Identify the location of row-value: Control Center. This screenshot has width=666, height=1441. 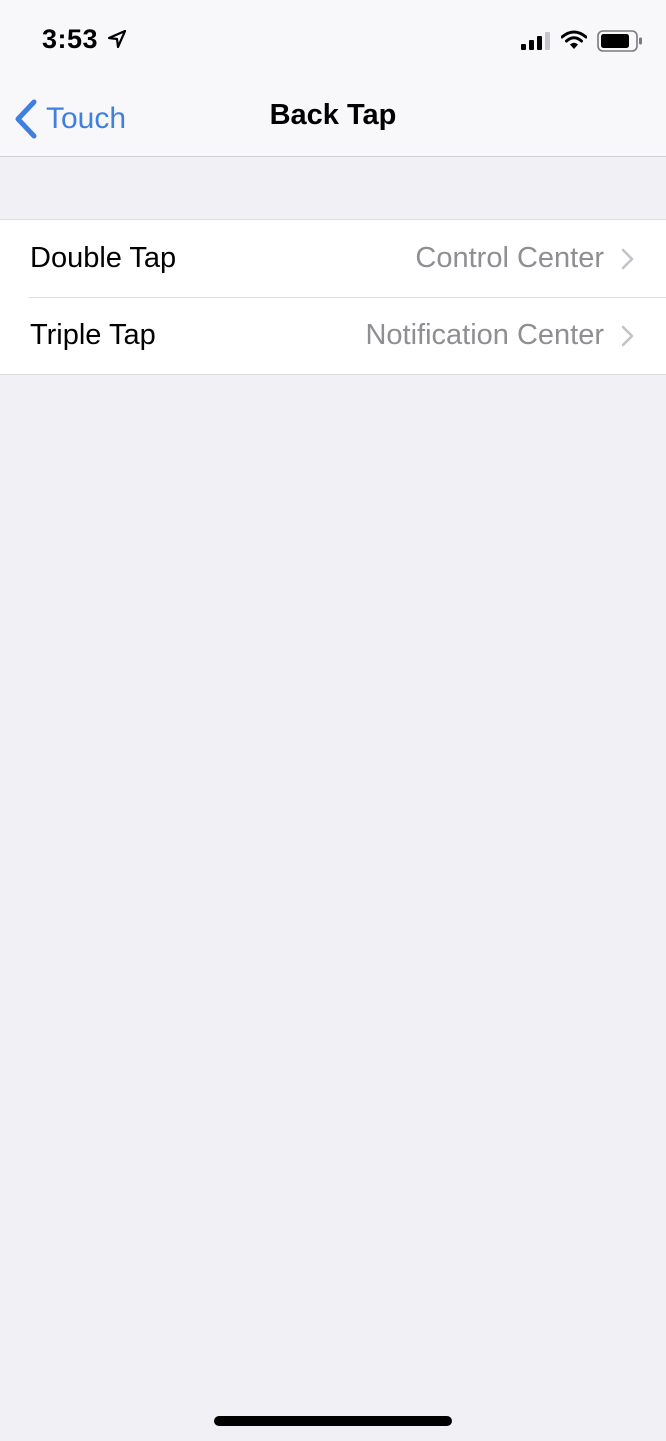
(509, 258).